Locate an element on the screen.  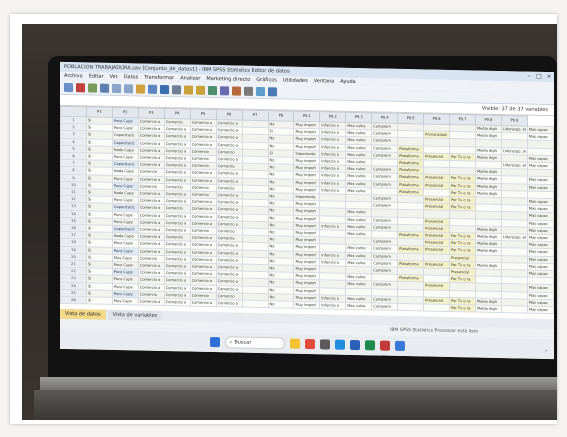
menu-item-1: Editar is located at coordinates (96, 76).